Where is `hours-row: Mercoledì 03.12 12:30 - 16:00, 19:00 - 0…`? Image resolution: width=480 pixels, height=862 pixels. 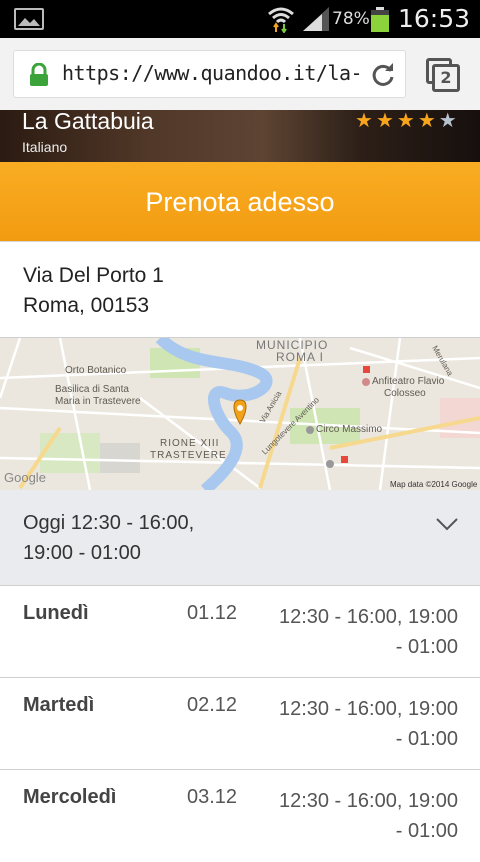 hours-row: Mercoledì 03.12 12:30 - 16:00, 19:00 - 0… is located at coordinates (240, 816).